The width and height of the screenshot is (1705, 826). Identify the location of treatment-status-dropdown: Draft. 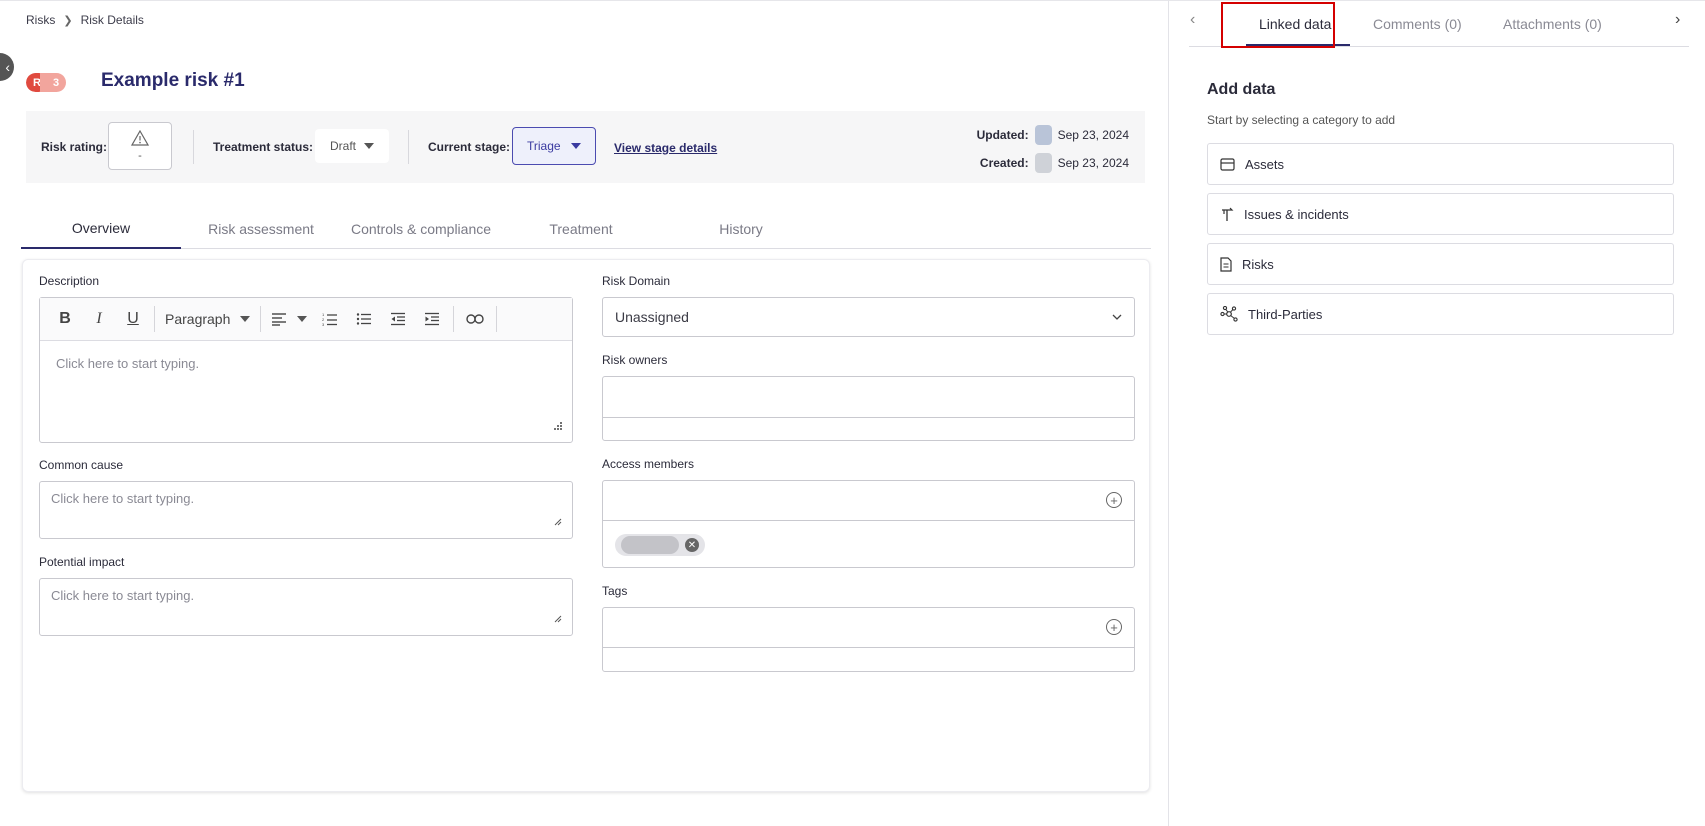
(352, 146).